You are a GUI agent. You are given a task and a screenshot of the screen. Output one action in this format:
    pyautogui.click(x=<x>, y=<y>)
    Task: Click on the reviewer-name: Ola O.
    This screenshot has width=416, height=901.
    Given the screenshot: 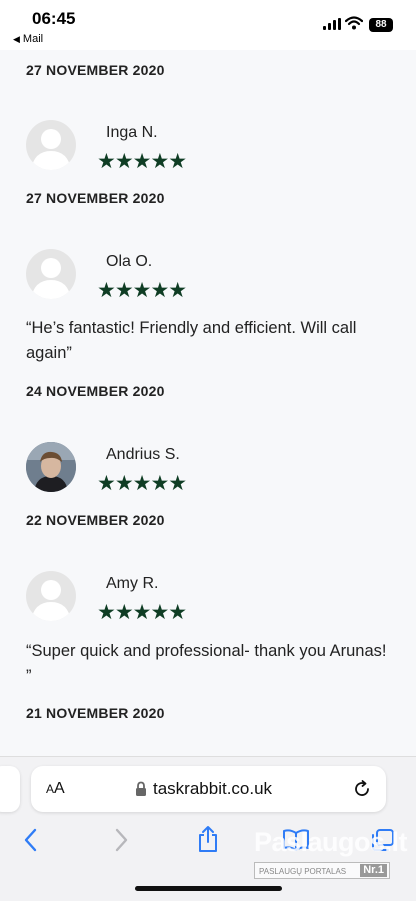 What is the action you would take?
    pyautogui.click(x=129, y=261)
    